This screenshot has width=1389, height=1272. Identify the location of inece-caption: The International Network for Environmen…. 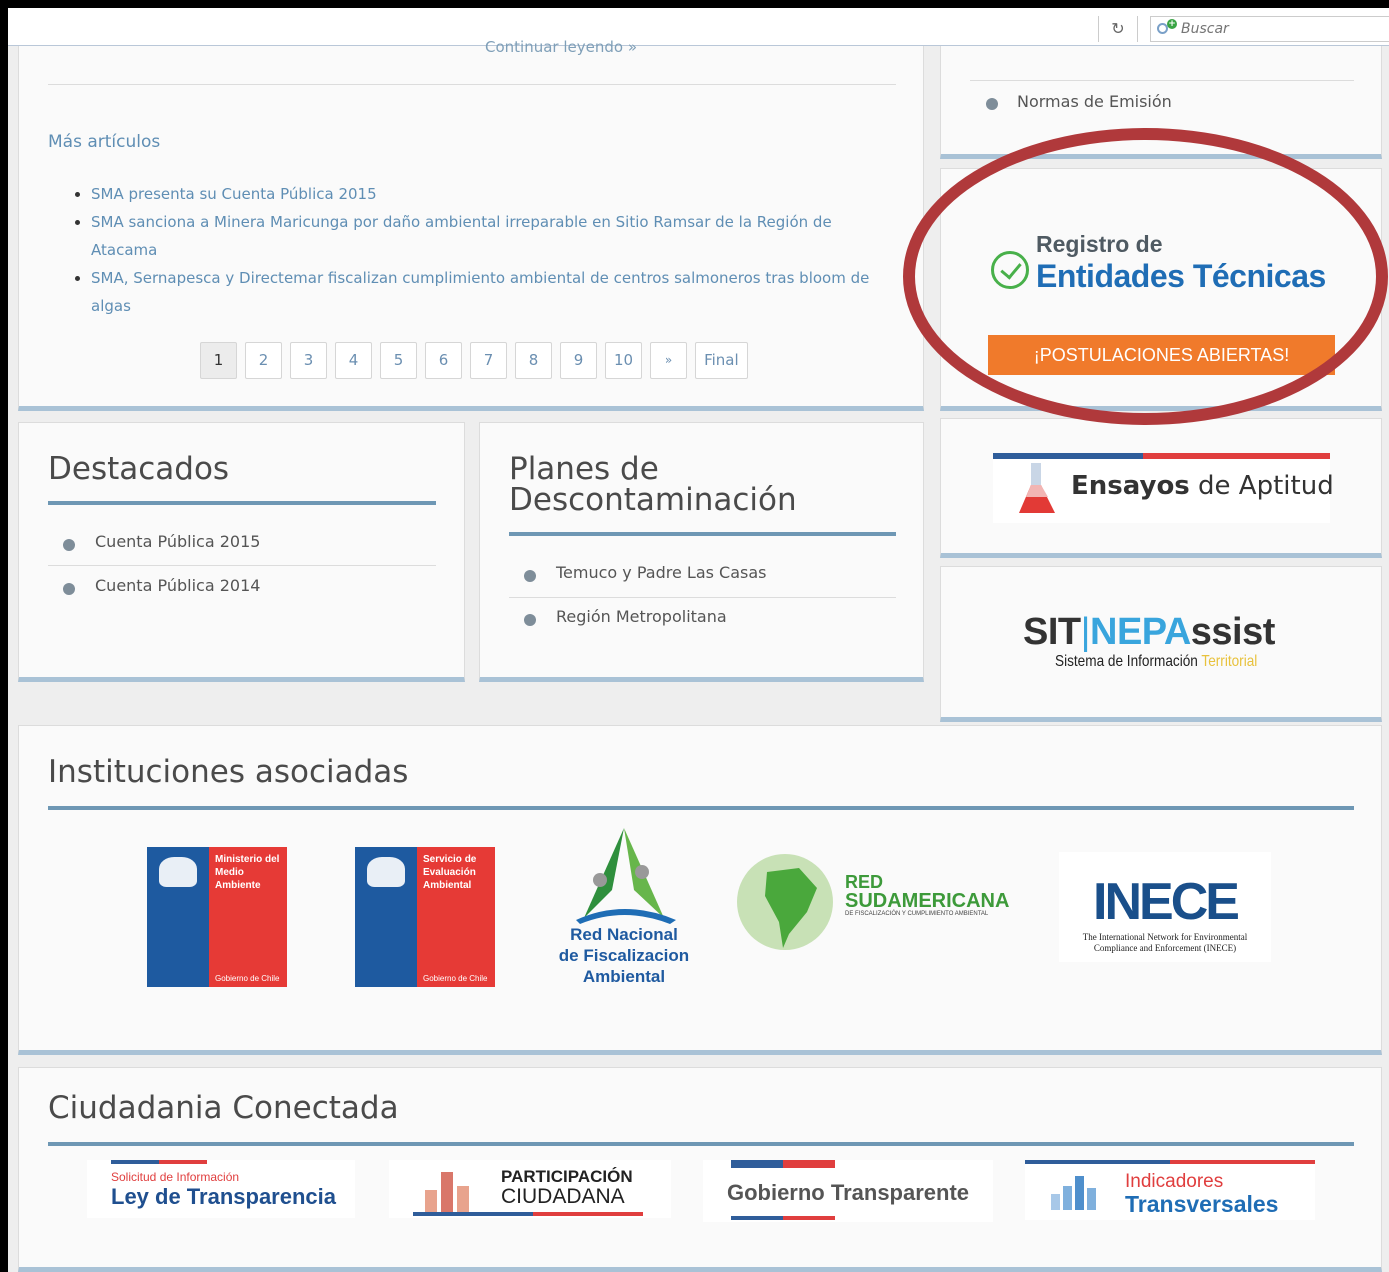
(1165, 942).